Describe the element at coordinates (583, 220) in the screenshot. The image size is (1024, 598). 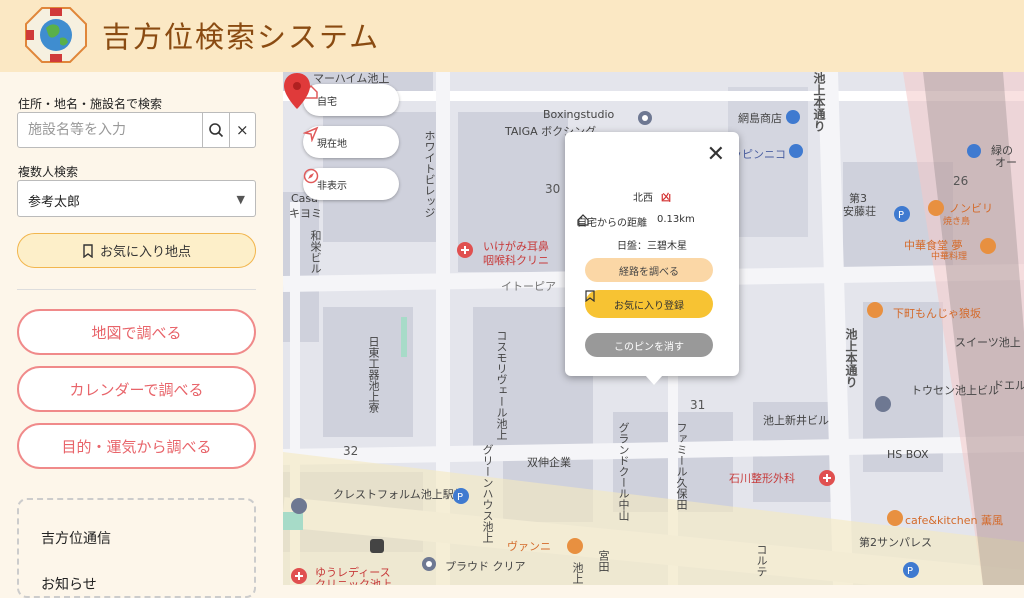
I see `home-icon` at that location.